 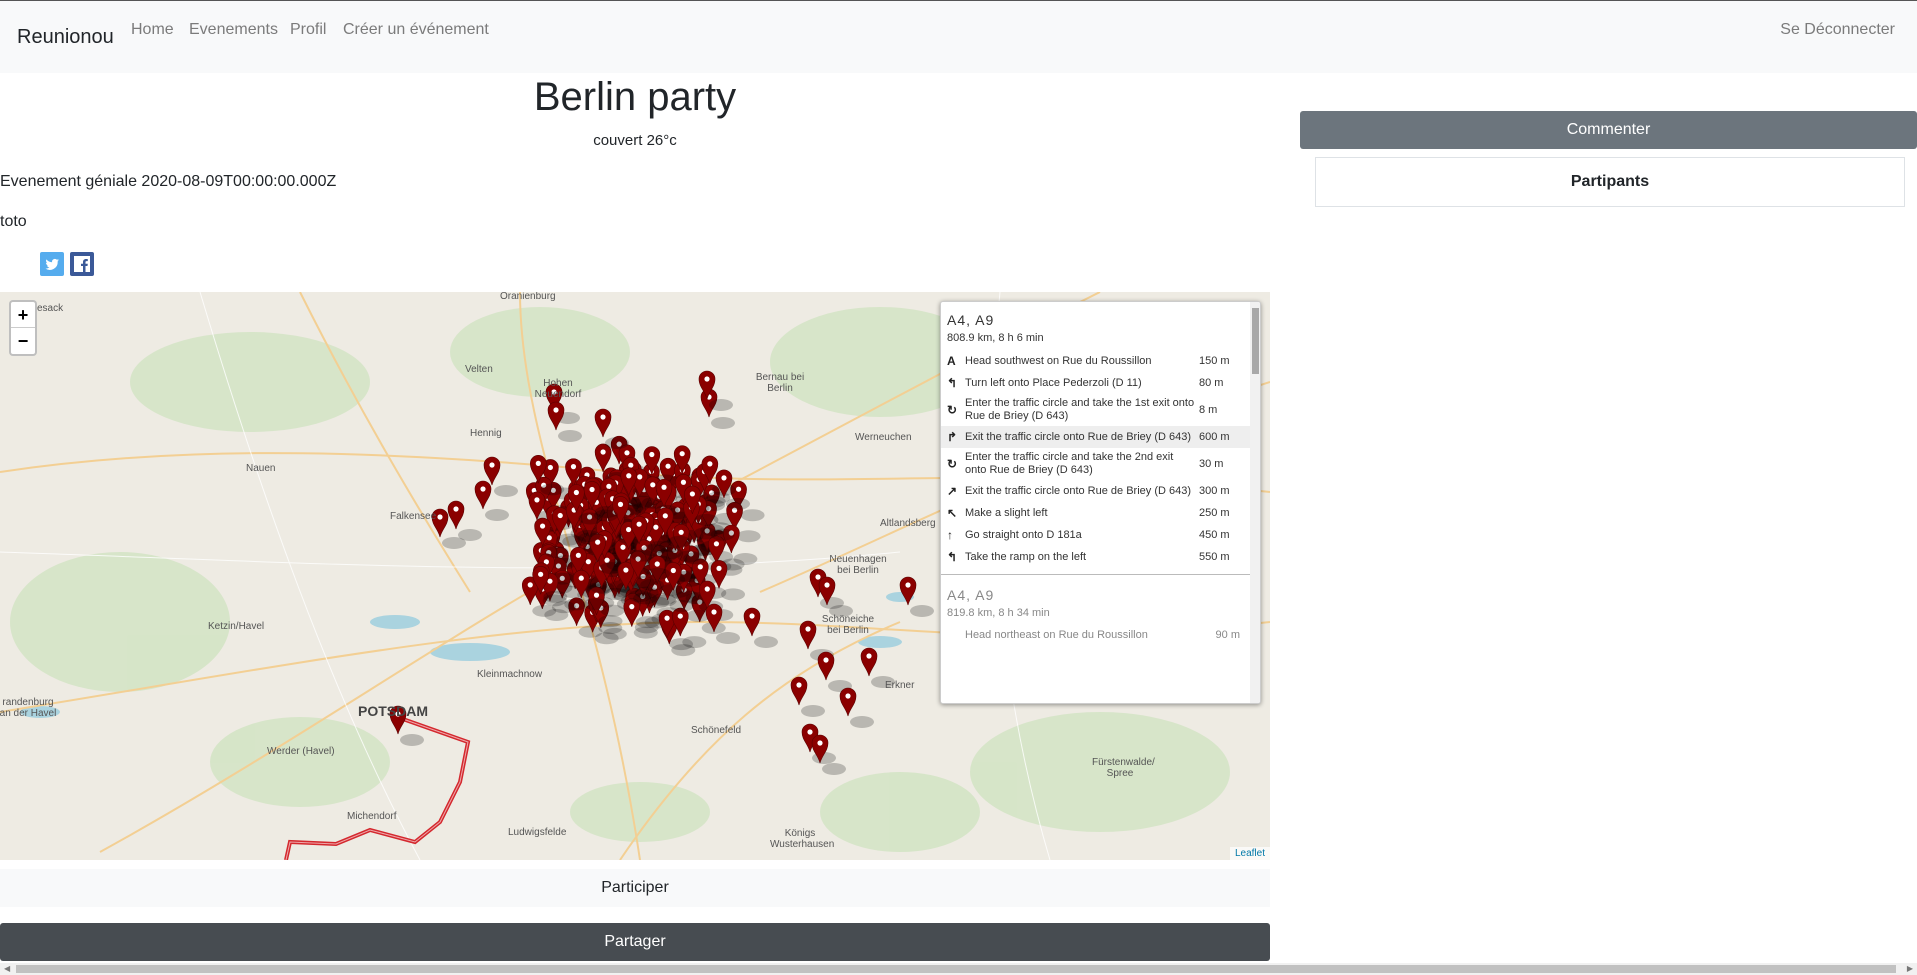 What do you see at coordinates (510, 674) in the screenshot?
I see `map-label: Kleinmachnow` at bounding box center [510, 674].